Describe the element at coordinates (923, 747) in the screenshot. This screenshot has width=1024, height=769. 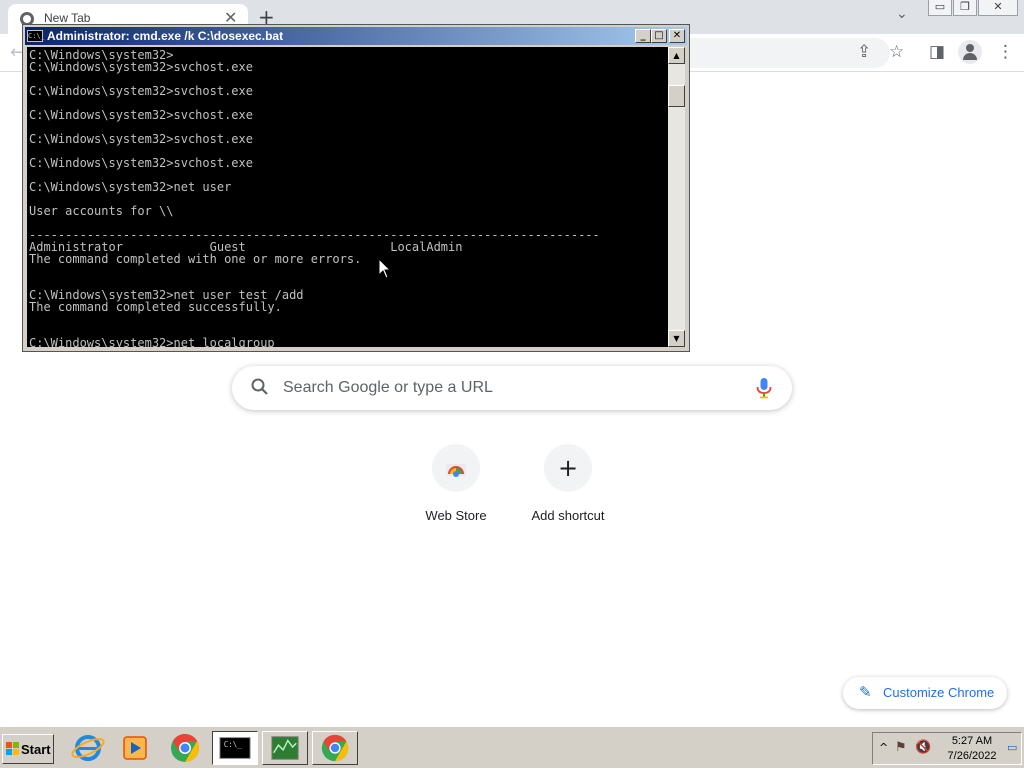
I see `volume-muted-icon: 🔇` at that location.